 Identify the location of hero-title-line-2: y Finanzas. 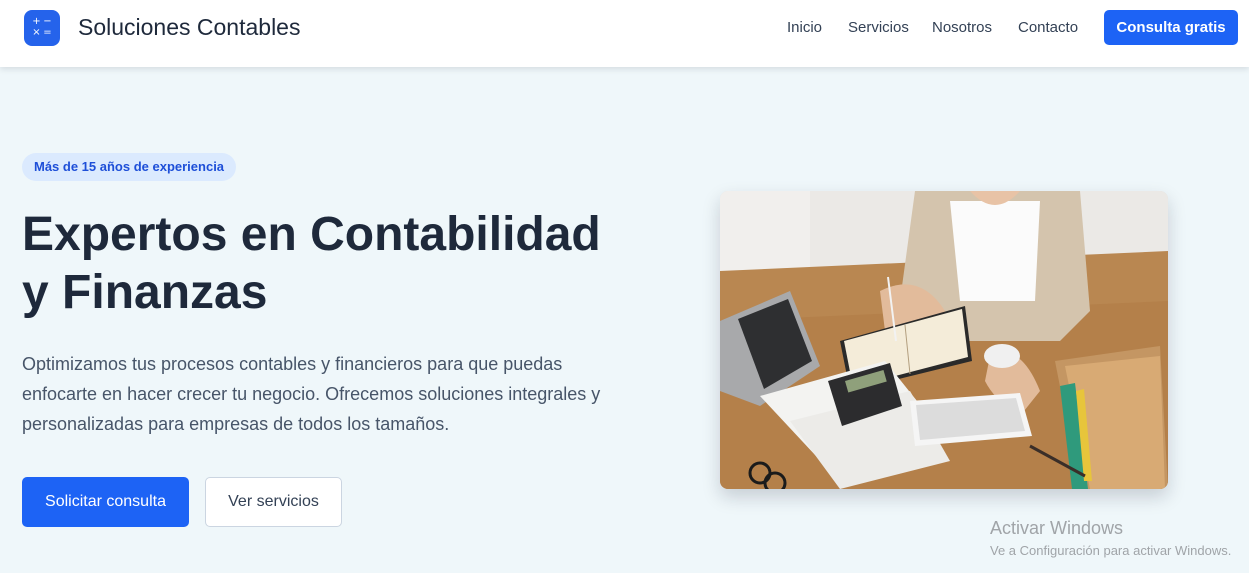
(145, 292).